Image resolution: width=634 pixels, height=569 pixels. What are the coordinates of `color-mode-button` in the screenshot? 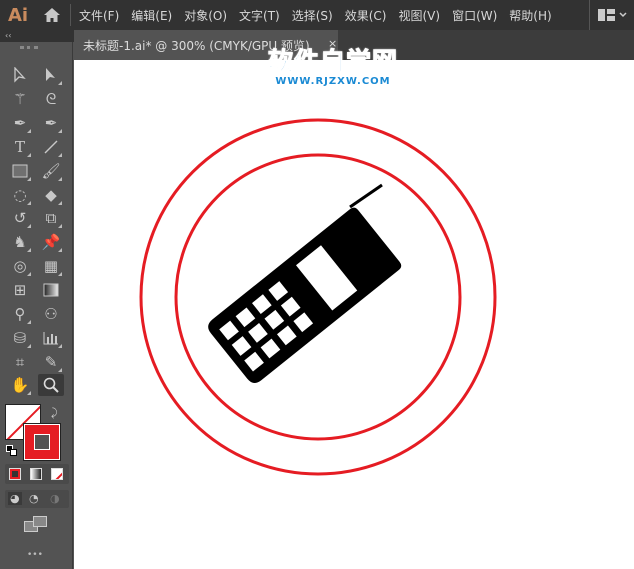 It's located at (15, 474).